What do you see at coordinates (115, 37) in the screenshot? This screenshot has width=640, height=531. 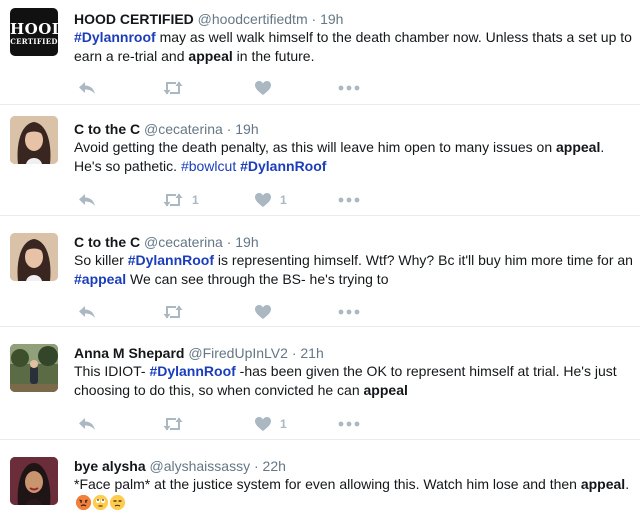 I see `hashtag-link: #Dylannroof` at bounding box center [115, 37].